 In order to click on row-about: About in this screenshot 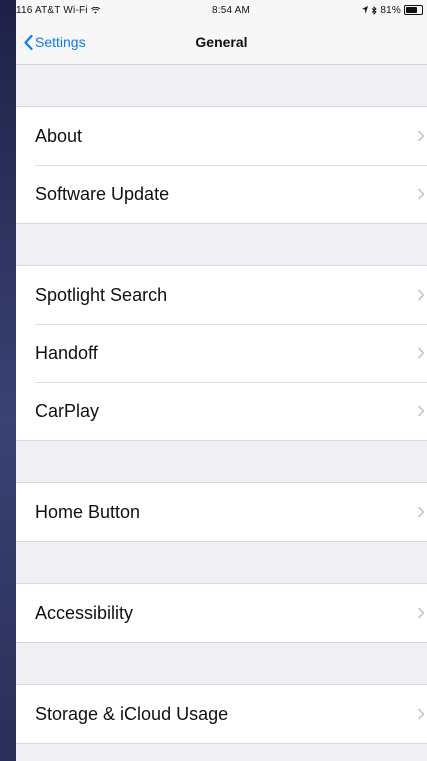, I will do `click(221, 136)`.